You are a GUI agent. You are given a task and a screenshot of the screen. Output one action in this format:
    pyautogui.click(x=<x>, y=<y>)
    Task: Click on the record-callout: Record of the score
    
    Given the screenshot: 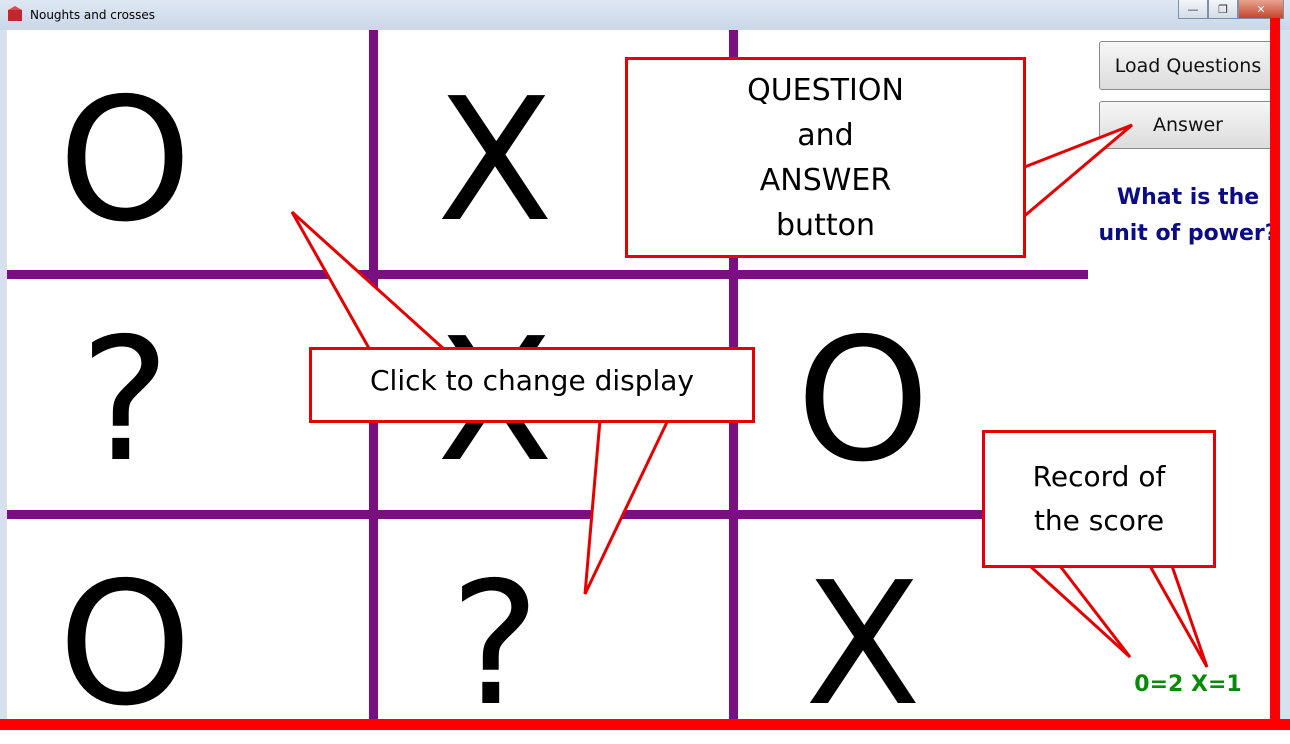 What is the action you would take?
    pyautogui.click(x=1099, y=499)
    